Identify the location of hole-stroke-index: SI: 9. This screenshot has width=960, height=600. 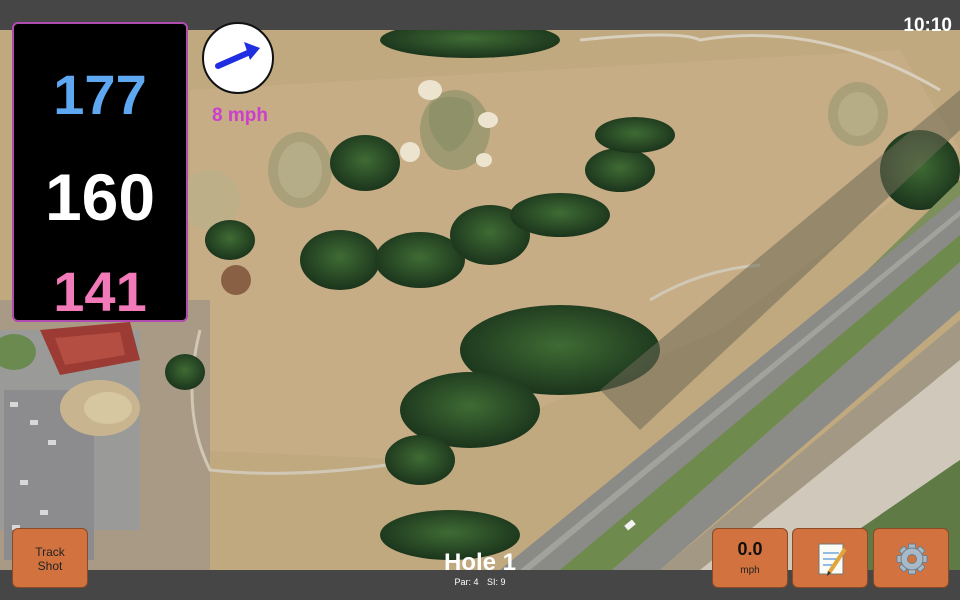
(496, 582).